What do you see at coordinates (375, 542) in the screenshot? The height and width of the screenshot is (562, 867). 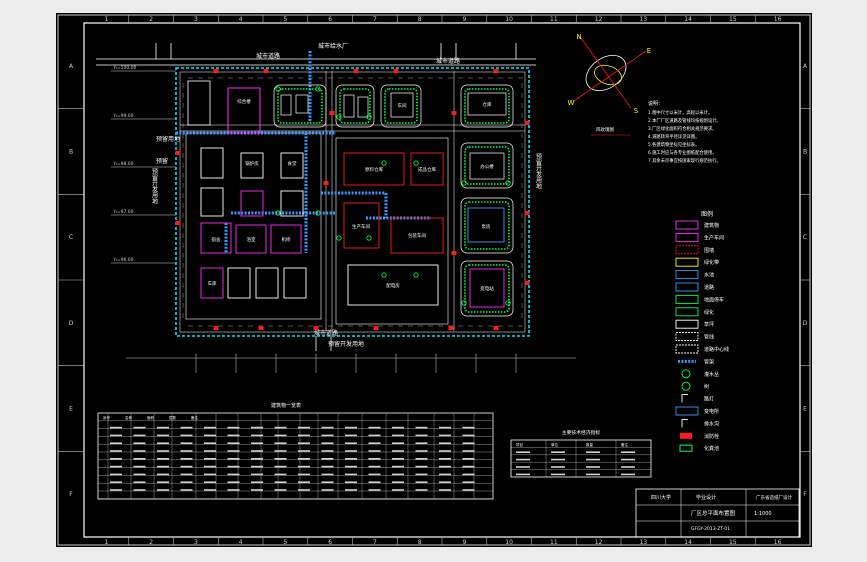 I see `grid-col-label: 7` at bounding box center [375, 542].